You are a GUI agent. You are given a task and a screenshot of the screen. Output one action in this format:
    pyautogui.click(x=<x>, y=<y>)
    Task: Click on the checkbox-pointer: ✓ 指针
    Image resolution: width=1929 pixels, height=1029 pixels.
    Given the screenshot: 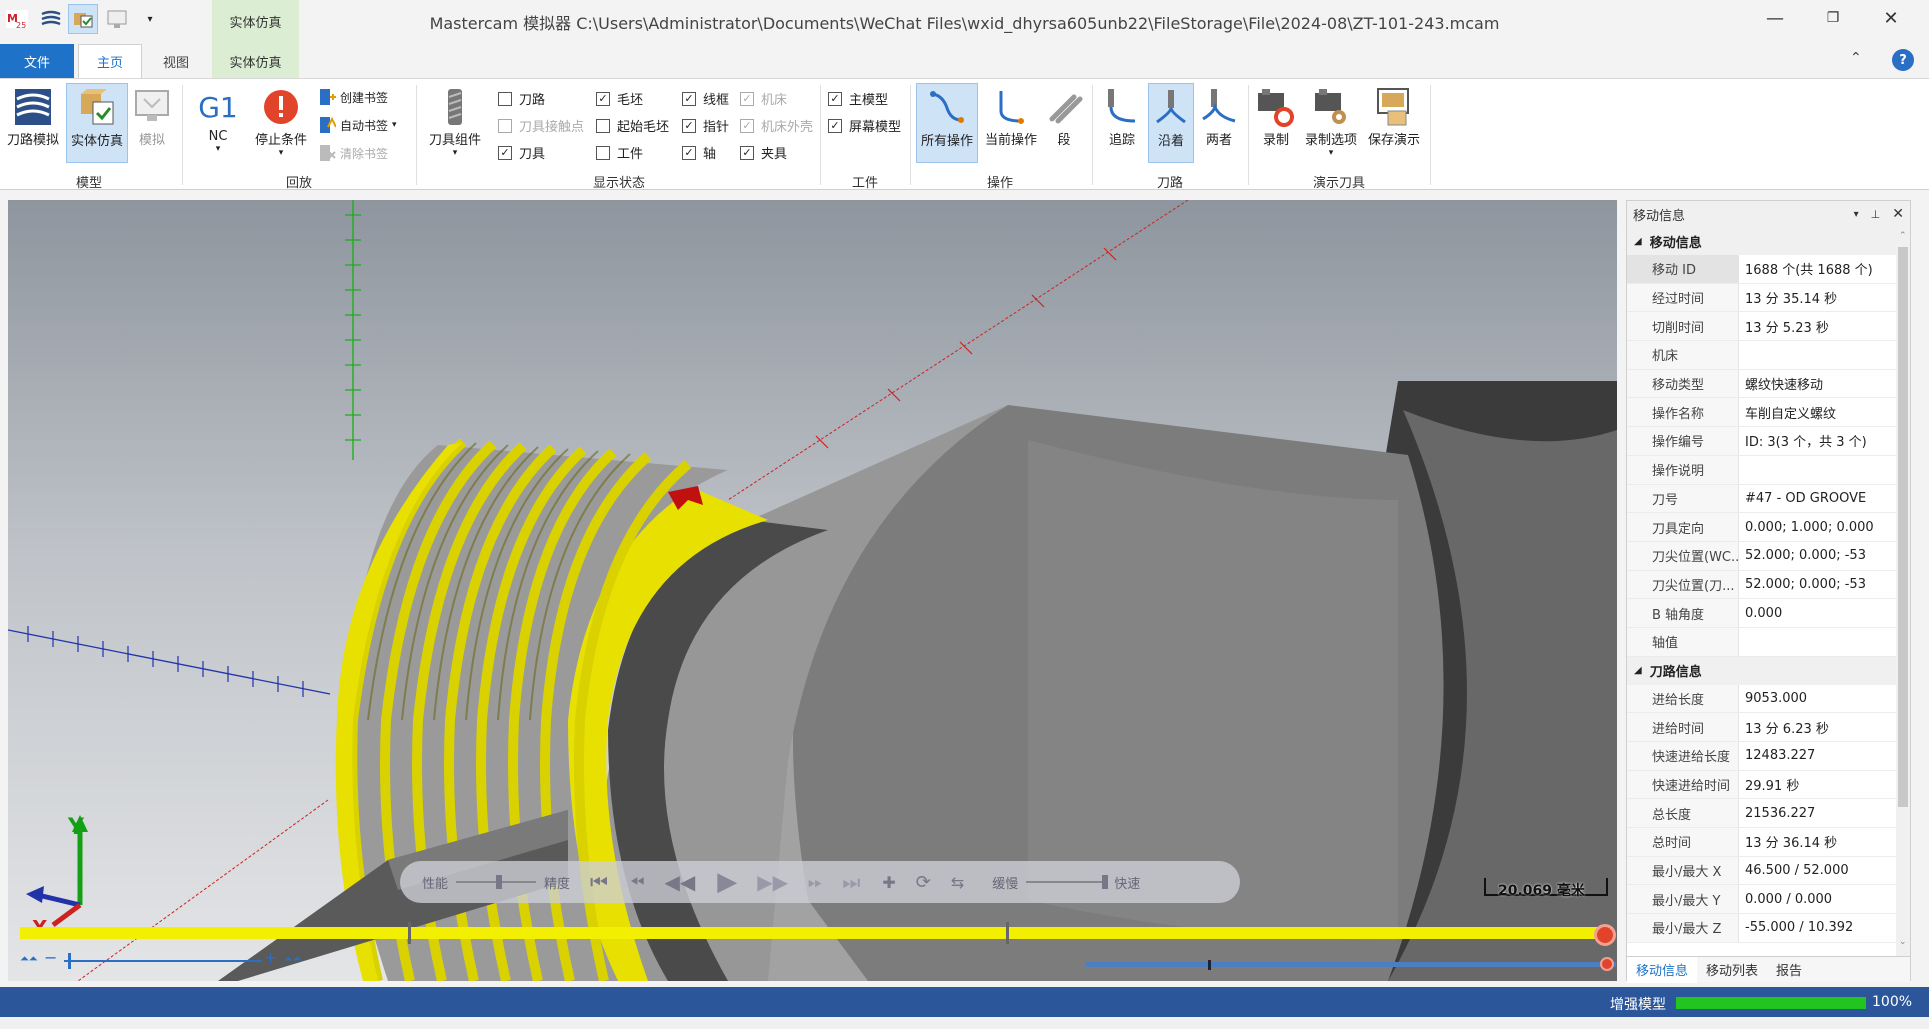 What is the action you would take?
    pyautogui.click(x=705, y=125)
    